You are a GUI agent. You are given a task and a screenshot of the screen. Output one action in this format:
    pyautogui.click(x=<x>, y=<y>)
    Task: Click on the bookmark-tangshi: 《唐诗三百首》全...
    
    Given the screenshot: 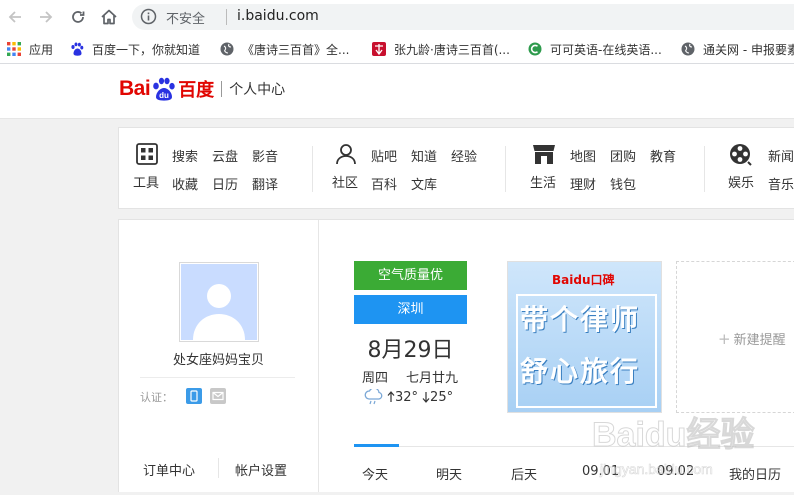 What is the action you would take?
    pyautogui.click(x=284, y=49)
    